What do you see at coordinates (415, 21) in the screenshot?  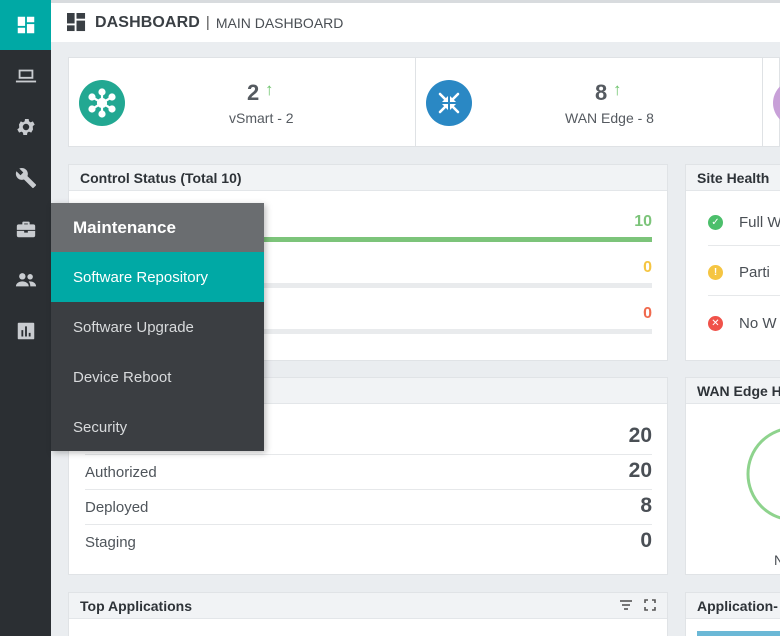 I see `page-header: DASHBOARD | MAIN DASHBOARD` at bounding box center [415, 21].